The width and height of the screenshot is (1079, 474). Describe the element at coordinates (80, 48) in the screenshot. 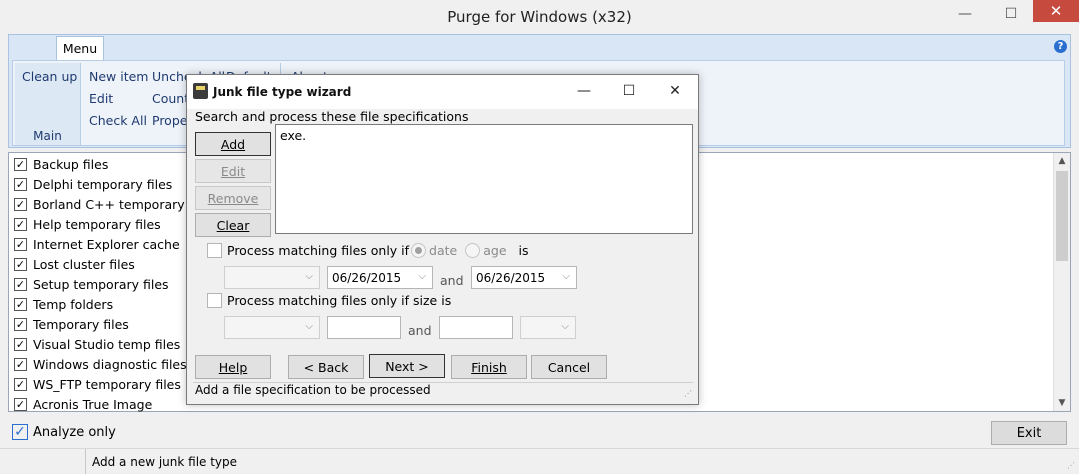

I see `tab-menu: Menu` at that location.